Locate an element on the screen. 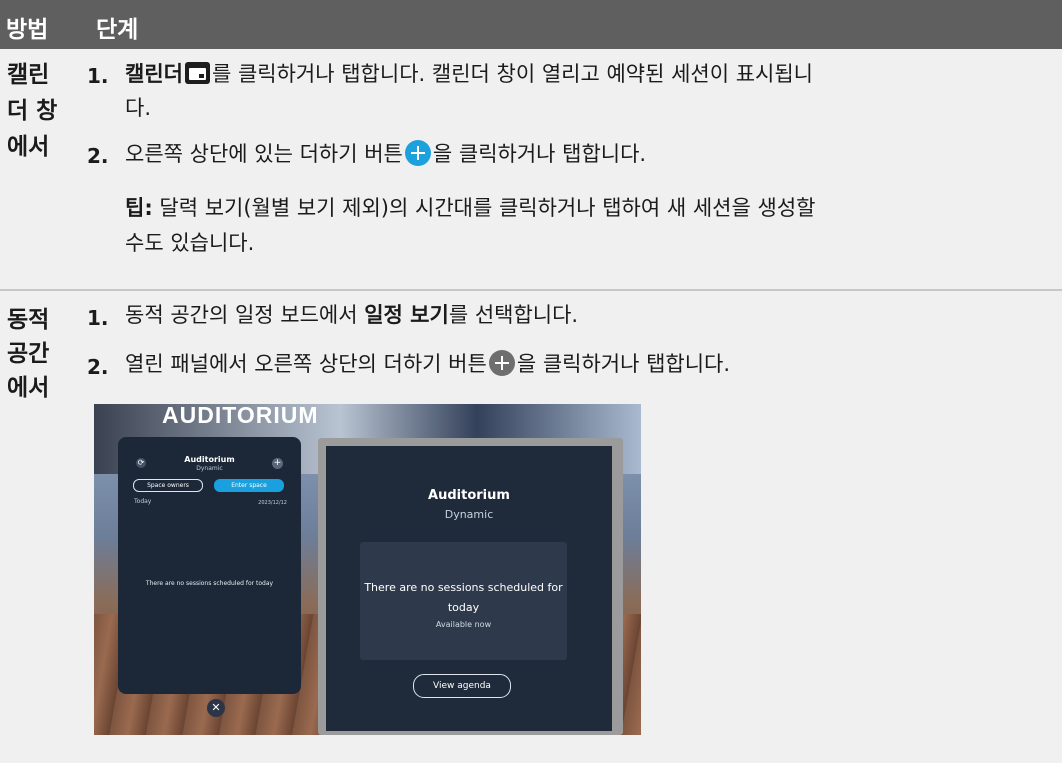  view-agenda-button: View agenda is located at coordinates (462, 686).